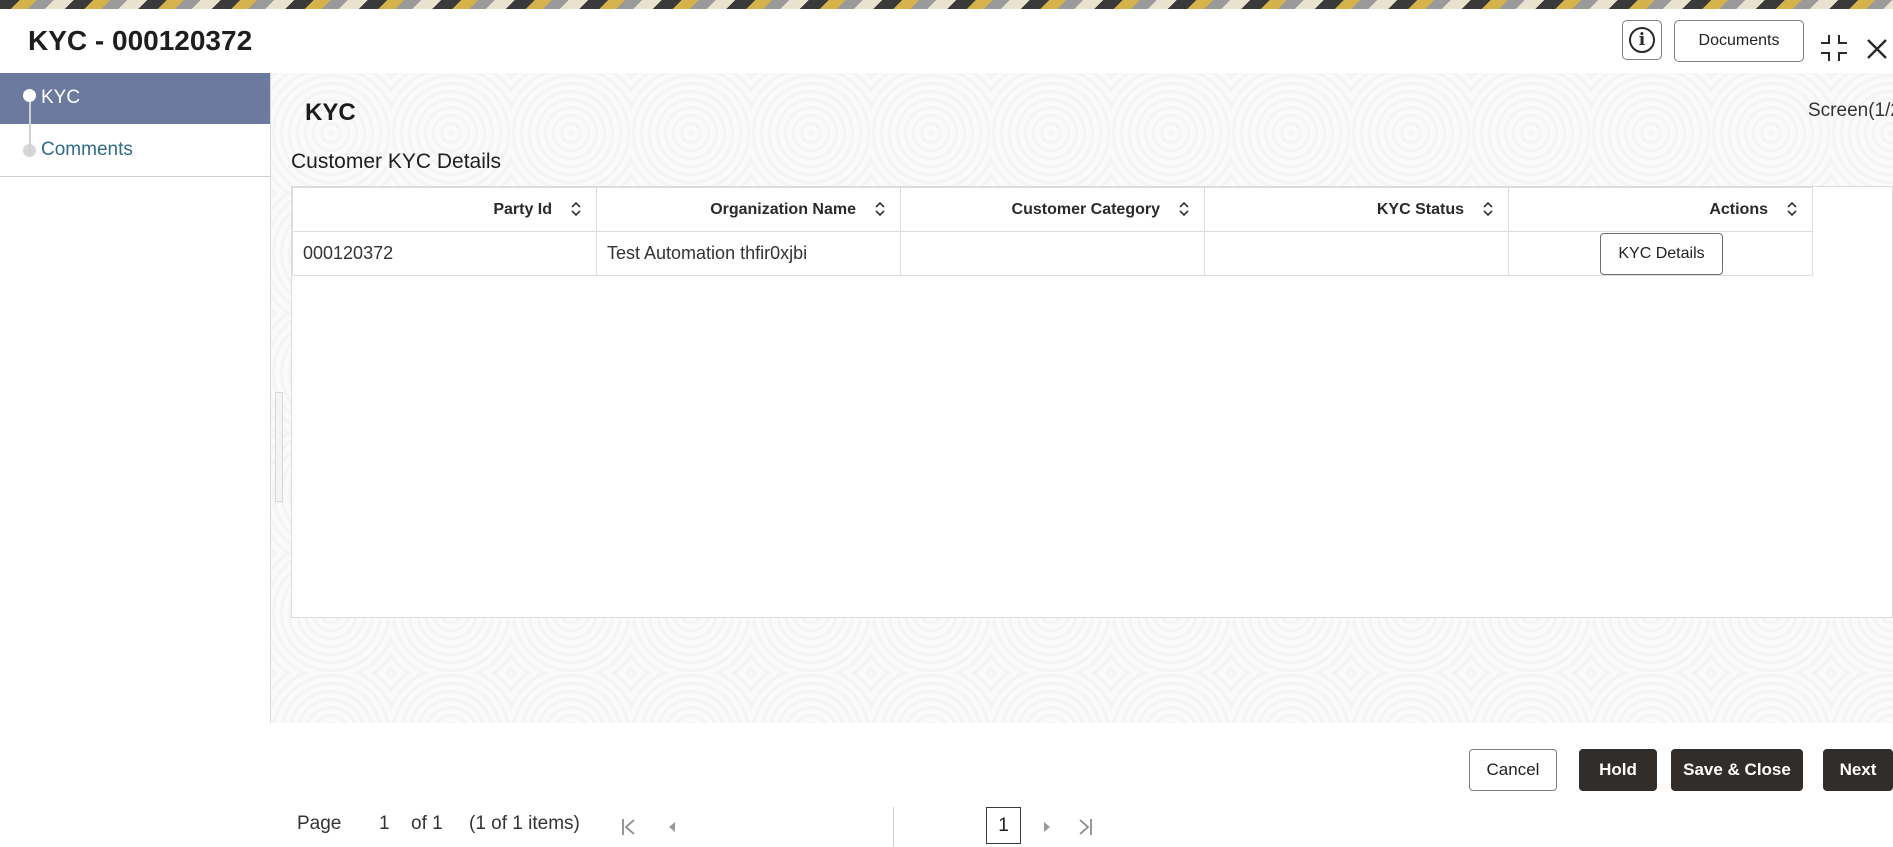  Describe the element at coordinates (522, 209) in the screenshot. I see `column-header-label: Party Id` at that location.